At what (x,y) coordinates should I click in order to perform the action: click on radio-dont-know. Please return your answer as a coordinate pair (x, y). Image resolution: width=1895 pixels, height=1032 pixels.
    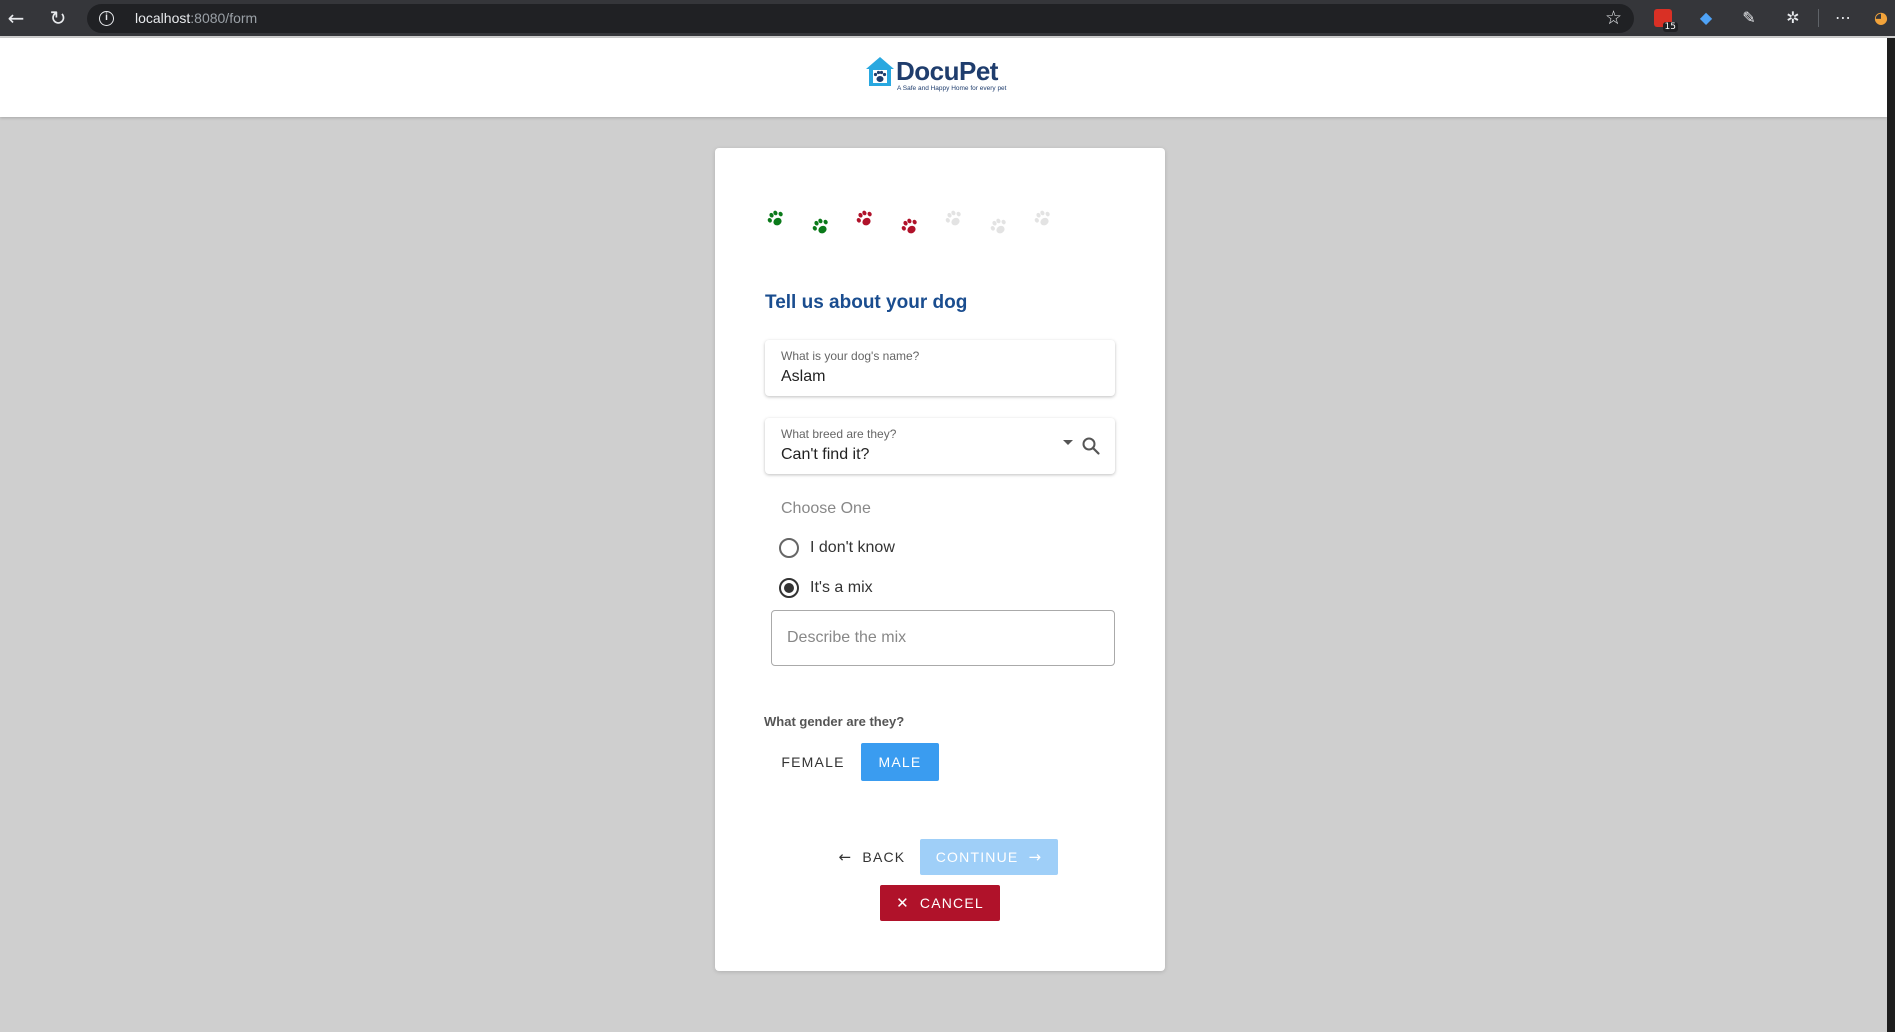
    Looking at the image, I should click on (789, 548).